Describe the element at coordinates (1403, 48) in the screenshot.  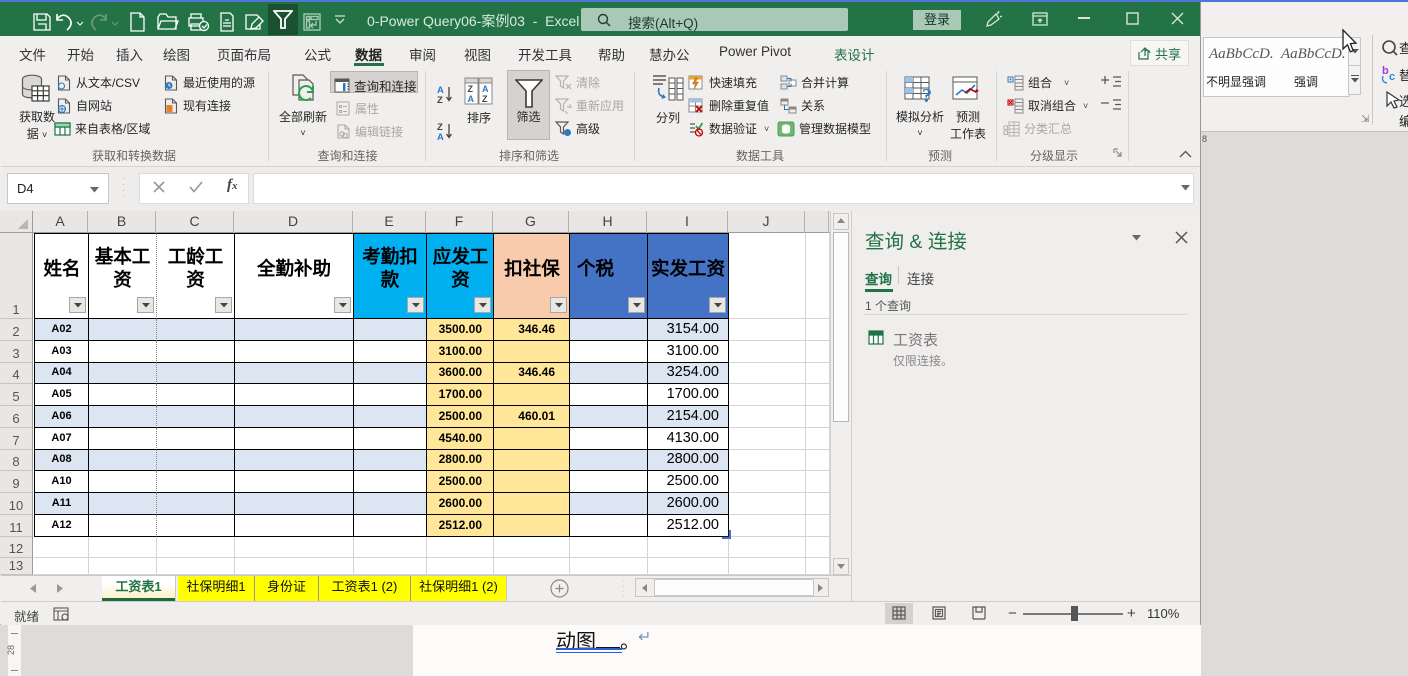
I see `svg-text: 查` at that location.